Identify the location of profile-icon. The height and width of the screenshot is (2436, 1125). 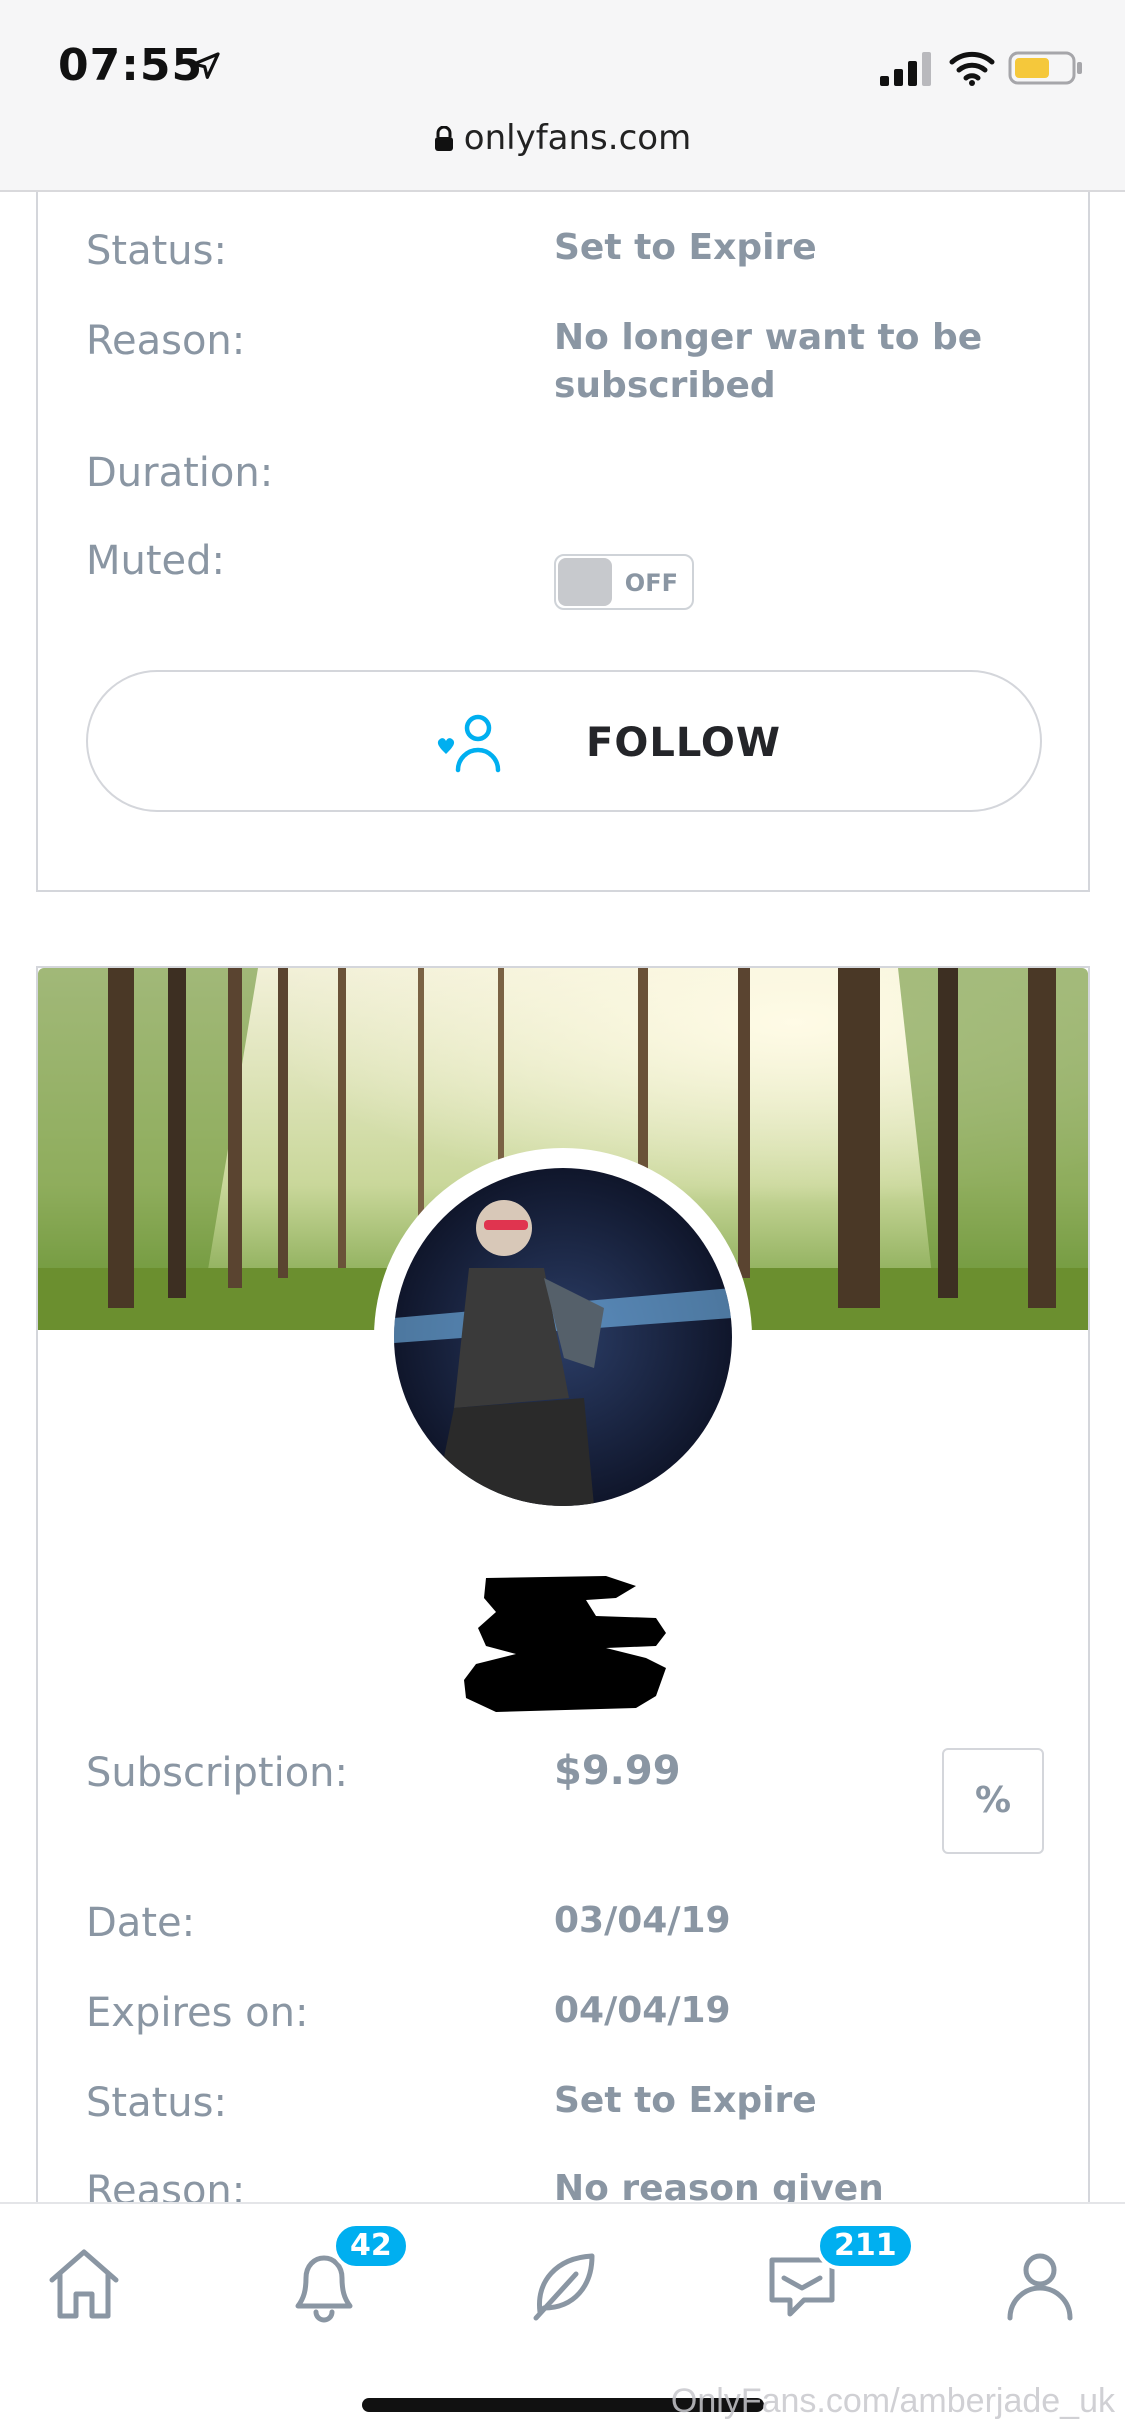
(1040, 2287).